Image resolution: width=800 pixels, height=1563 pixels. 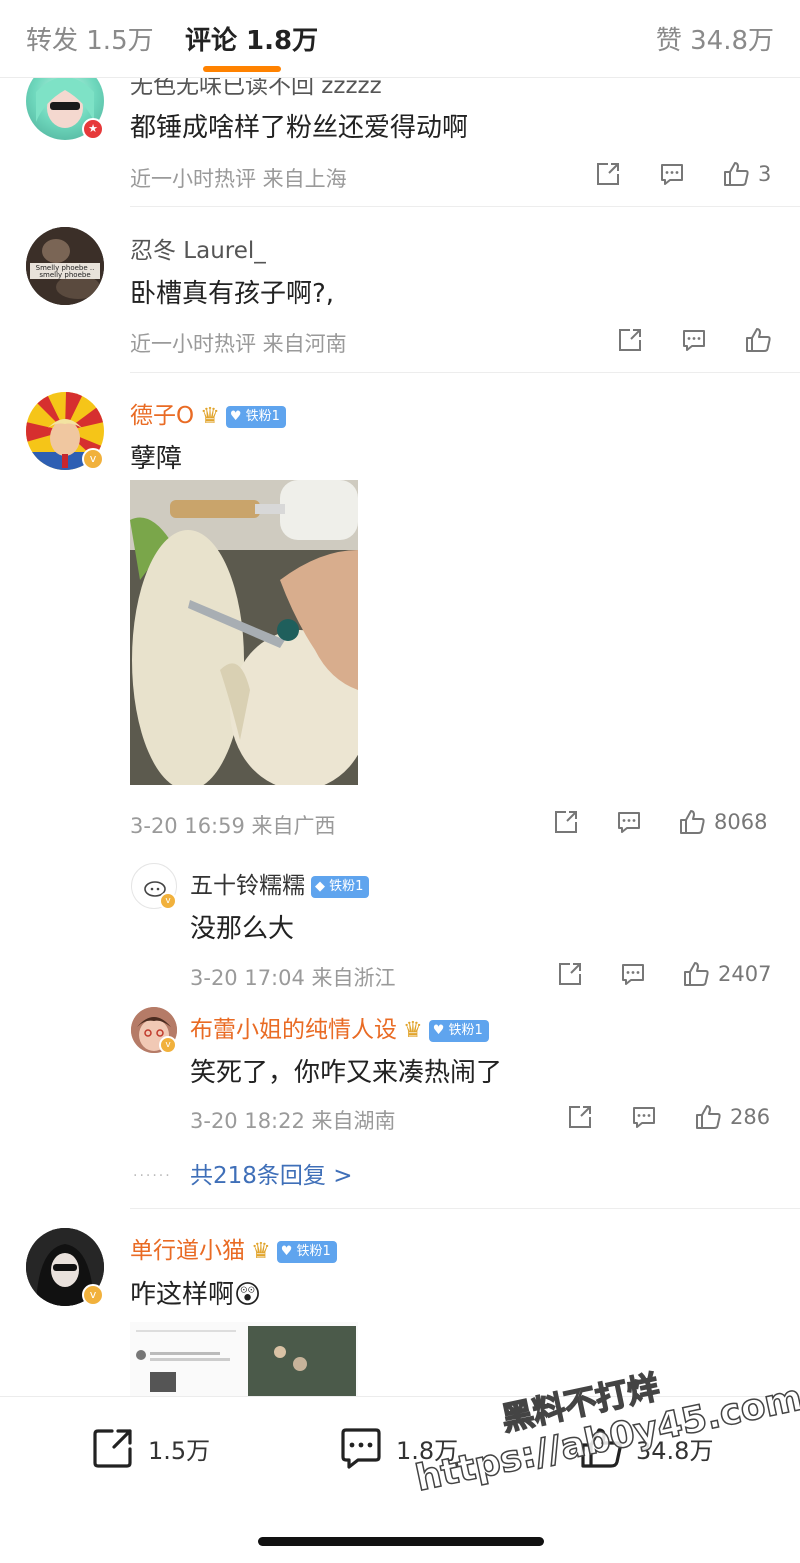 I want to click on avatar-caption: Smelly phoebe .. smelly phoebe, so click(x=65, y=271).